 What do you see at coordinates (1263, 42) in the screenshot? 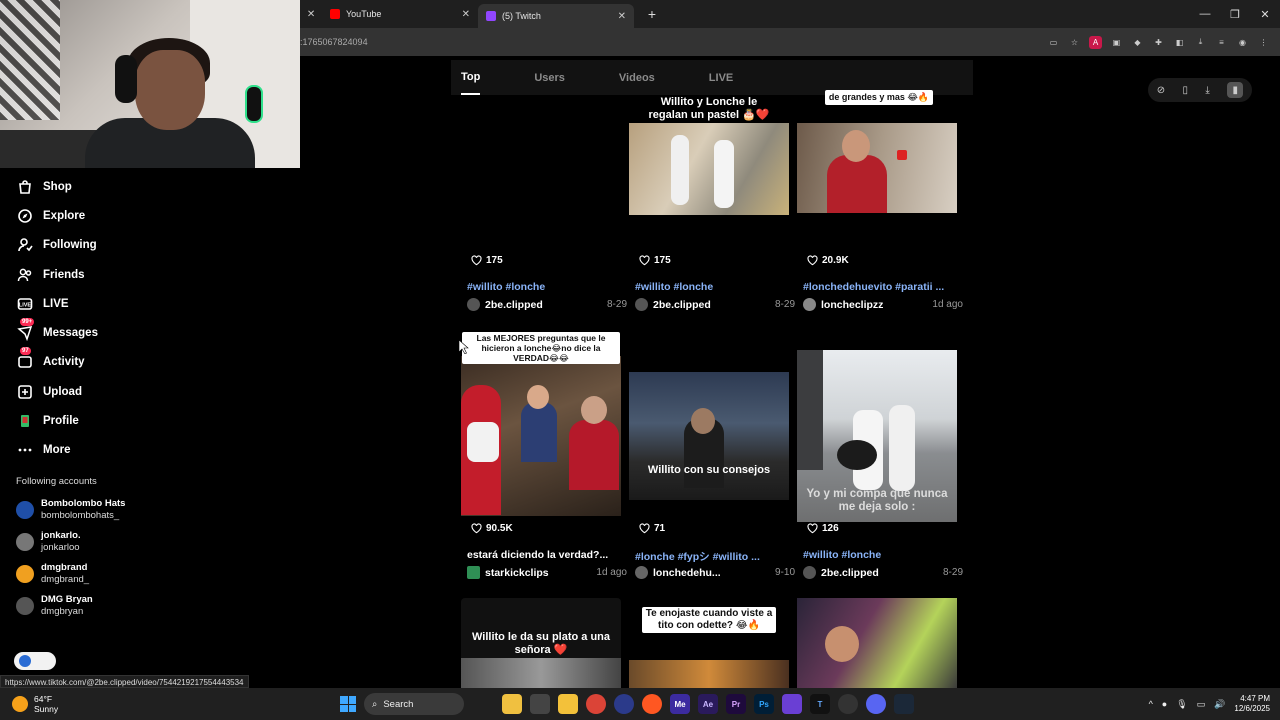
I see `menu-icon: ⋮` at bounding box center [1263, 42].